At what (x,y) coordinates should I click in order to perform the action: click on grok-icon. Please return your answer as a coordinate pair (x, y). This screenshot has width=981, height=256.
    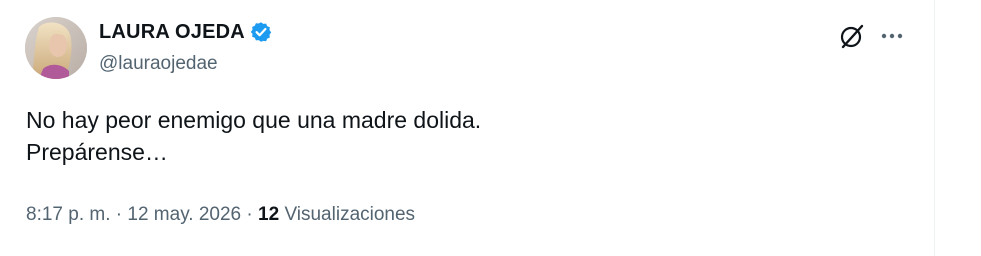
    Looking at the image, I should click on (852, 36).